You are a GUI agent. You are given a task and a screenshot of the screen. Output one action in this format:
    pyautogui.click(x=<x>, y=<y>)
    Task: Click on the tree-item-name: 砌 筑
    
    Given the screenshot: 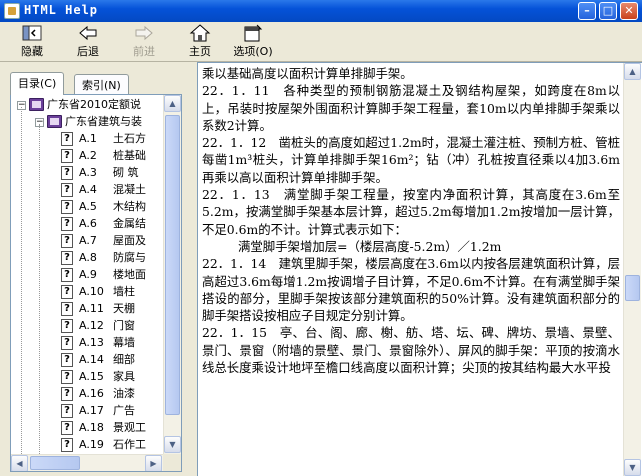 What is the action you would take?
    pyautogui.click(x=126, y=172)
    